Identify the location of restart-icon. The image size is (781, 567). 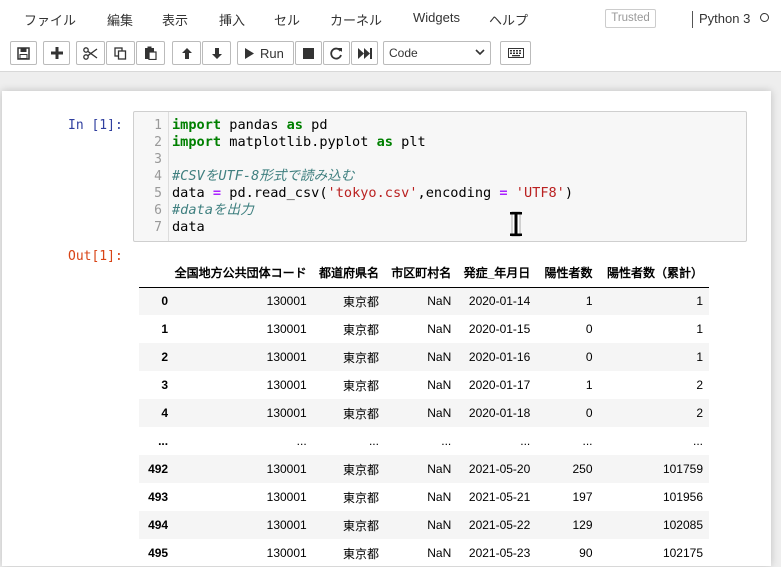
(336, 53).